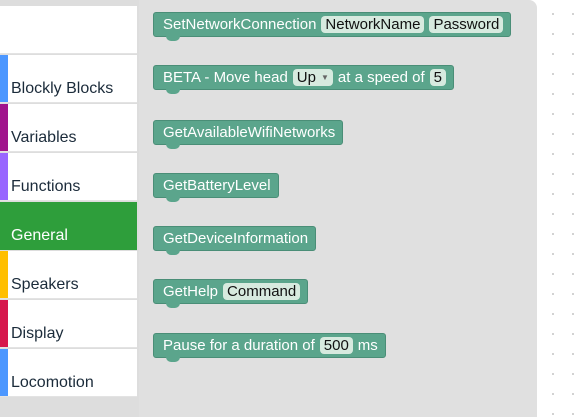 This screenshot has width=576, height=417. I want to click on direction-dropdown: Up ▼, so click(312, 77).